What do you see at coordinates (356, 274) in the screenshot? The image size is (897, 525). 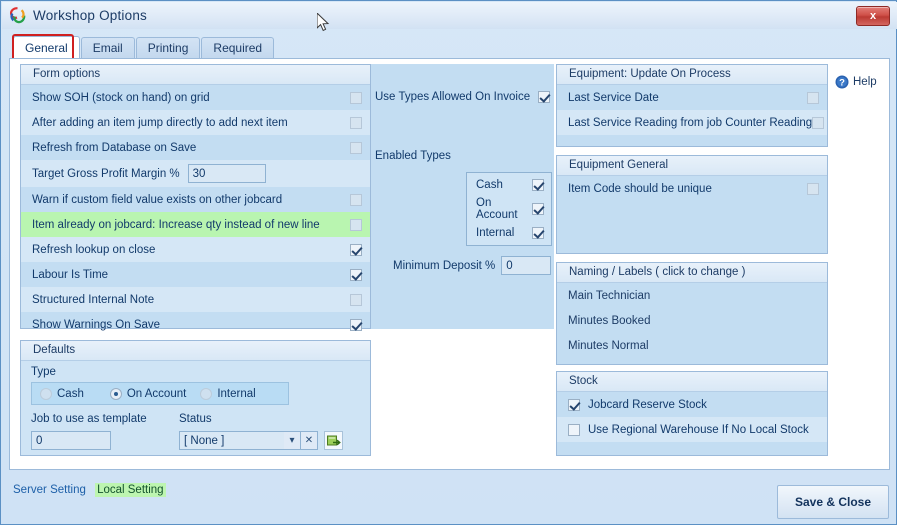 I see `checkbox-labour-is-time` at bounding box center [356, 274].